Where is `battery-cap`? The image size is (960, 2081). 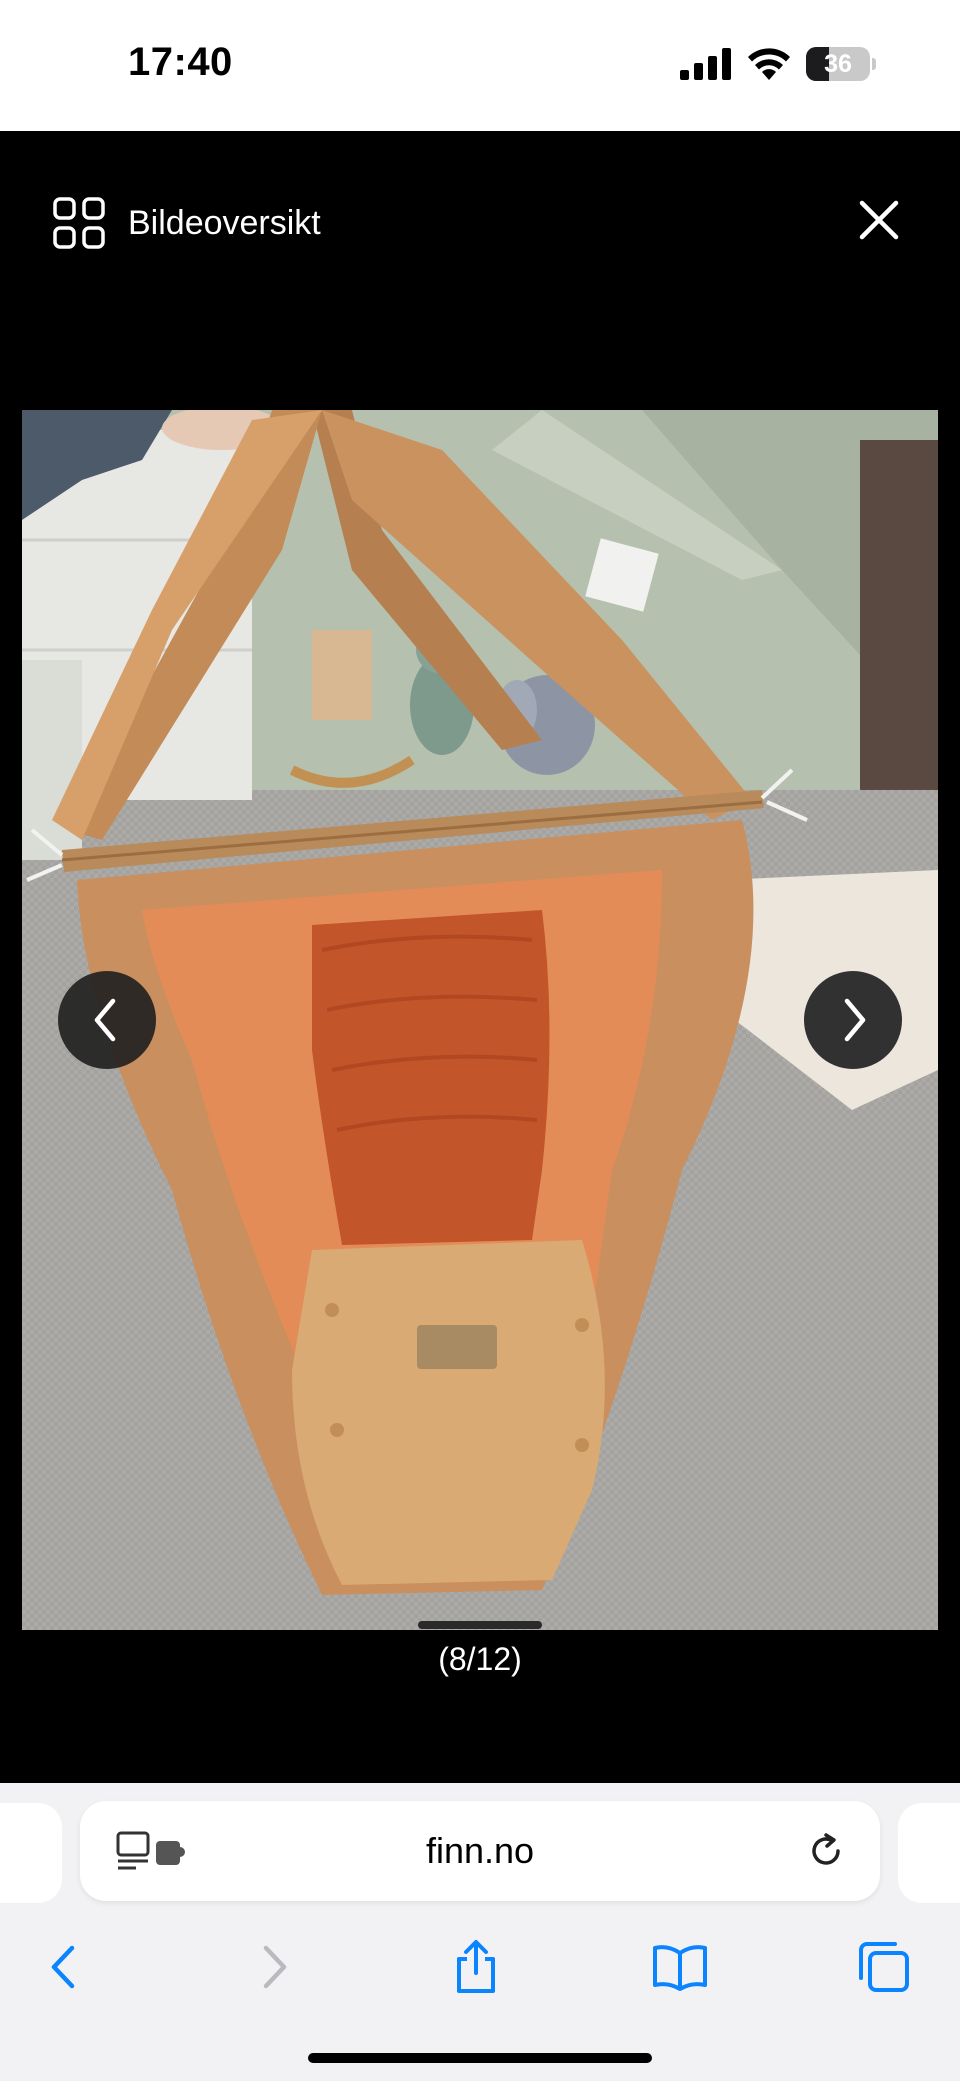 battery-cap is located at coordinates (874, 64).